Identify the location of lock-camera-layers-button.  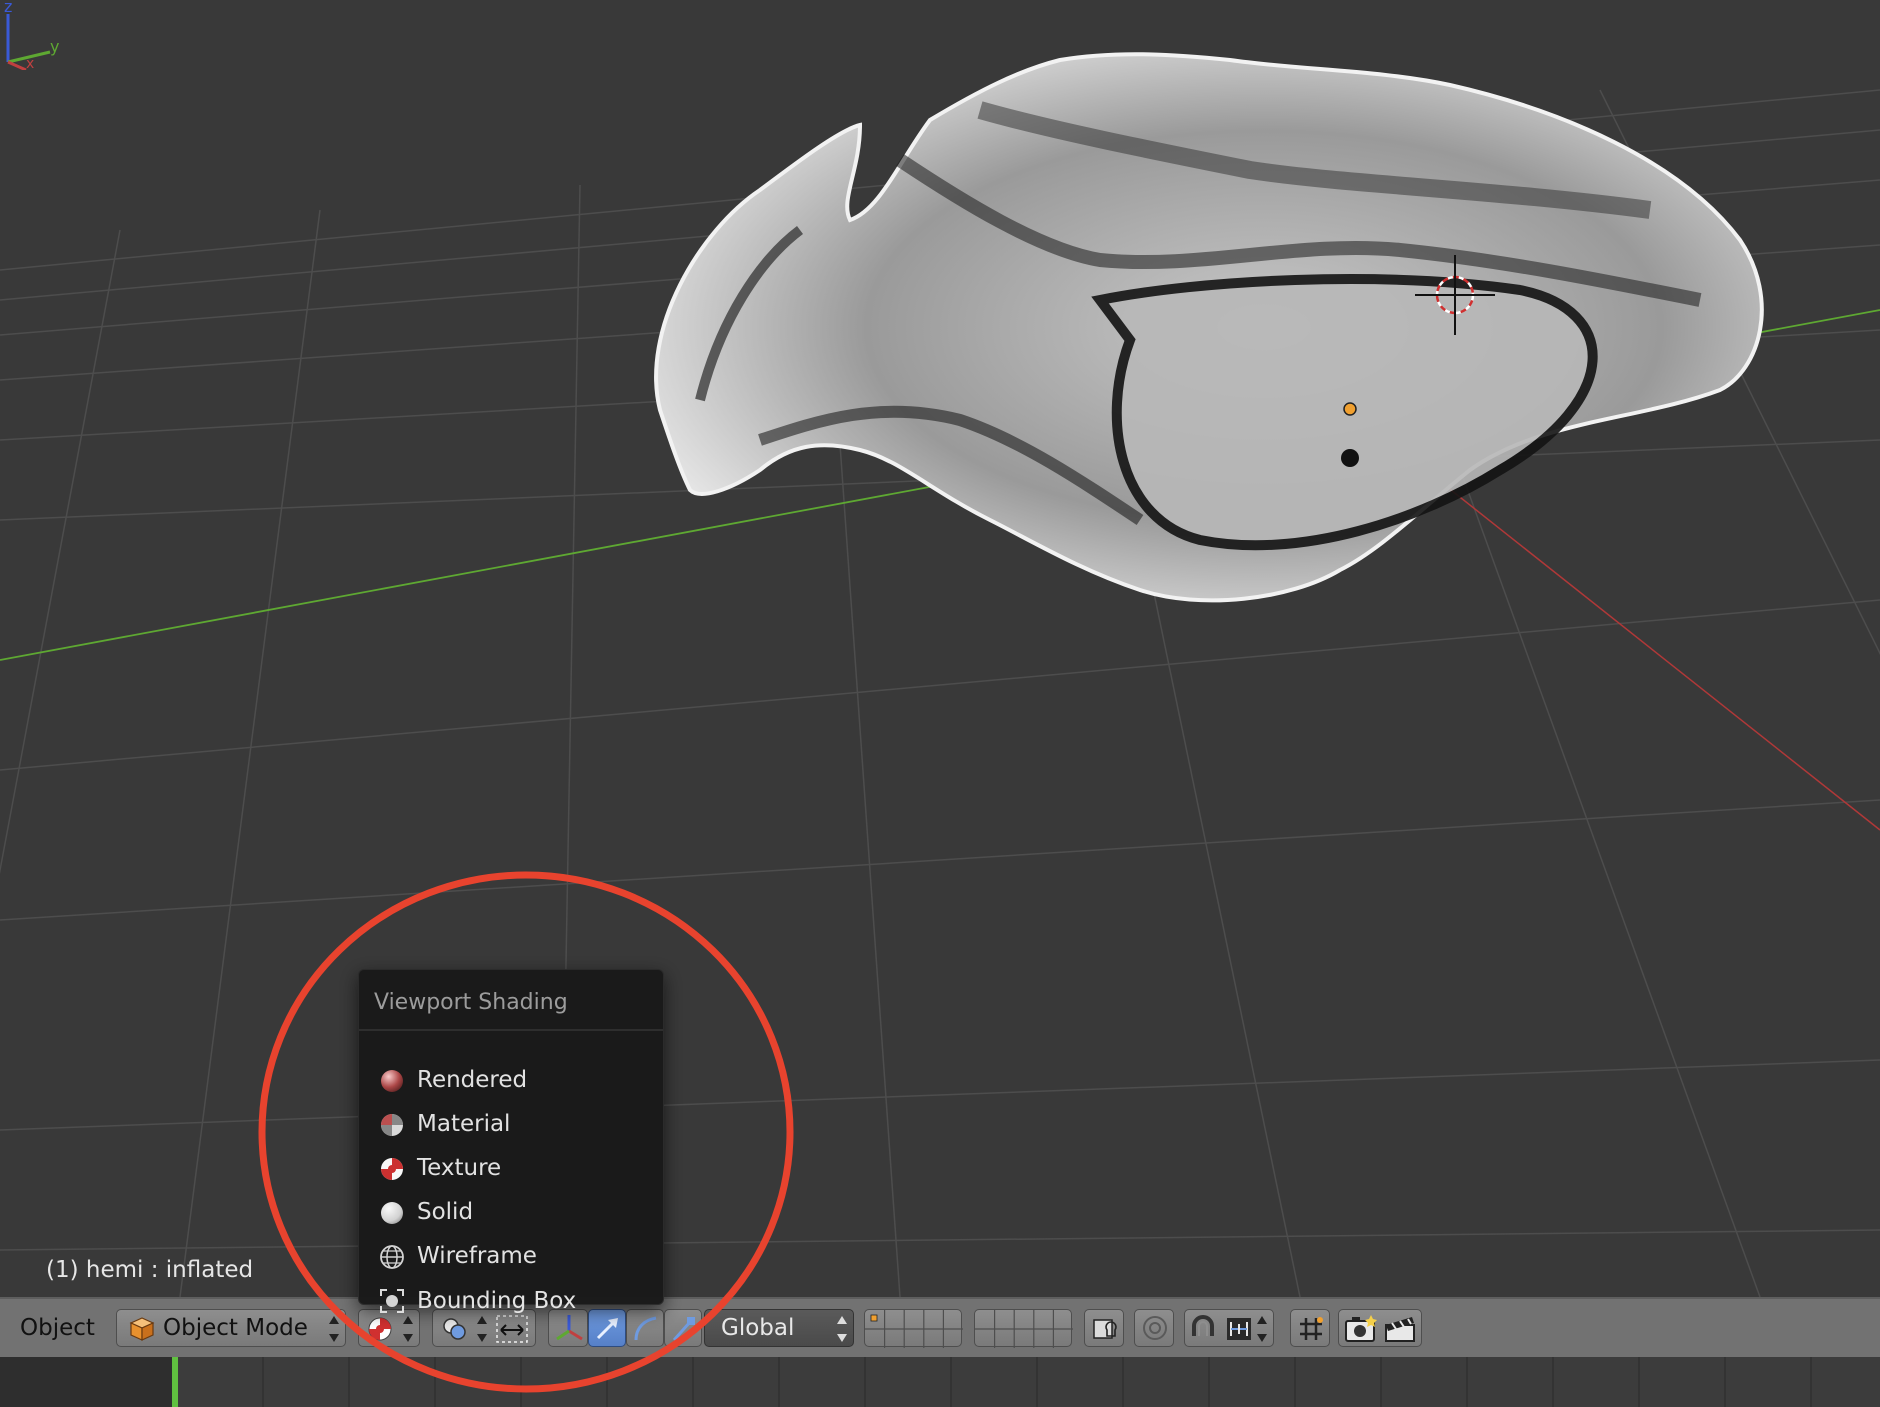
(1104, 1328).